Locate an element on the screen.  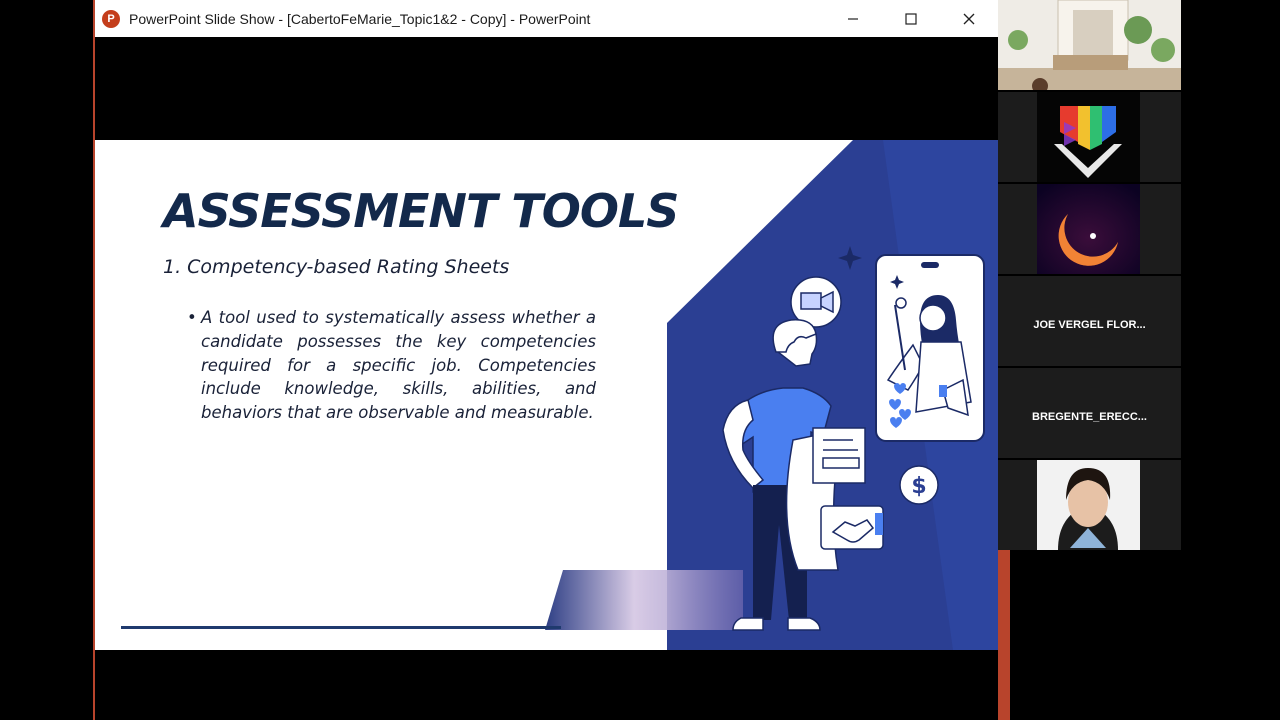
window-controls is located at coordinates (911, 18).